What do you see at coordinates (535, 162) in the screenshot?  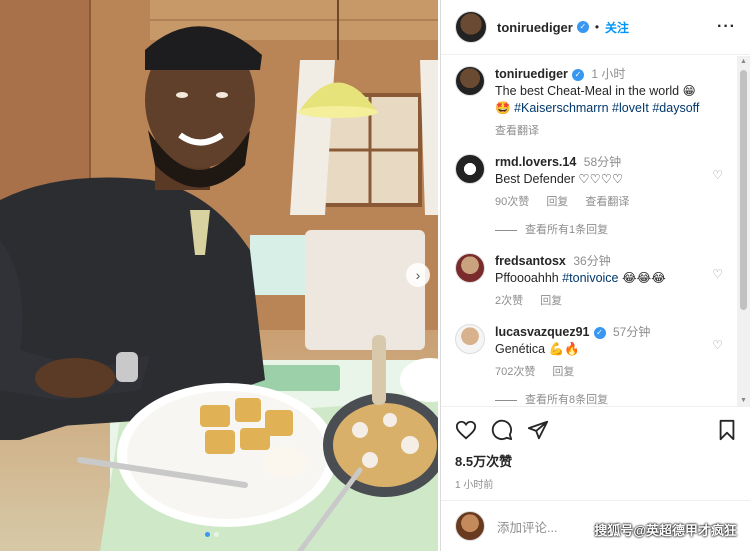 I see `comment-username: rmd.lovers.14` at bounding box center [535, 162].